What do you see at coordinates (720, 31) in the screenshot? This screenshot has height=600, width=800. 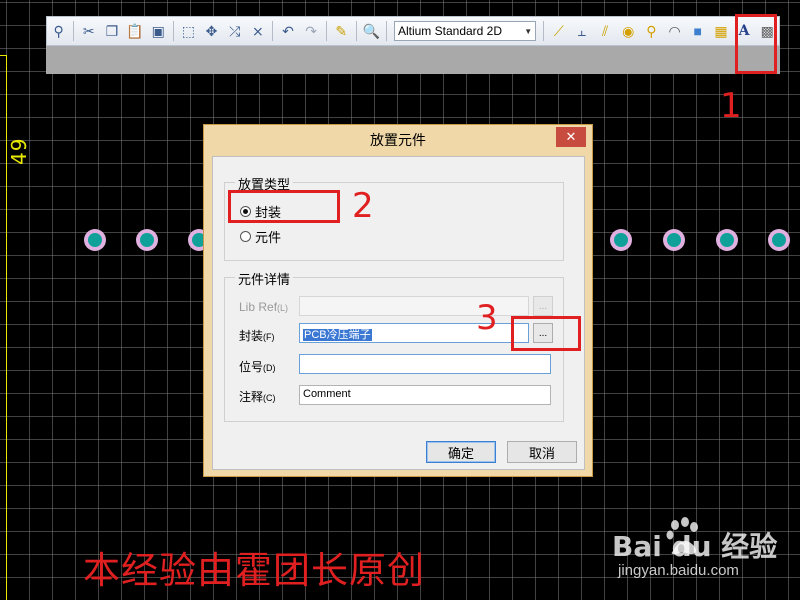 I see `polygon-icon: ▦` at bounding box center [720, 31].